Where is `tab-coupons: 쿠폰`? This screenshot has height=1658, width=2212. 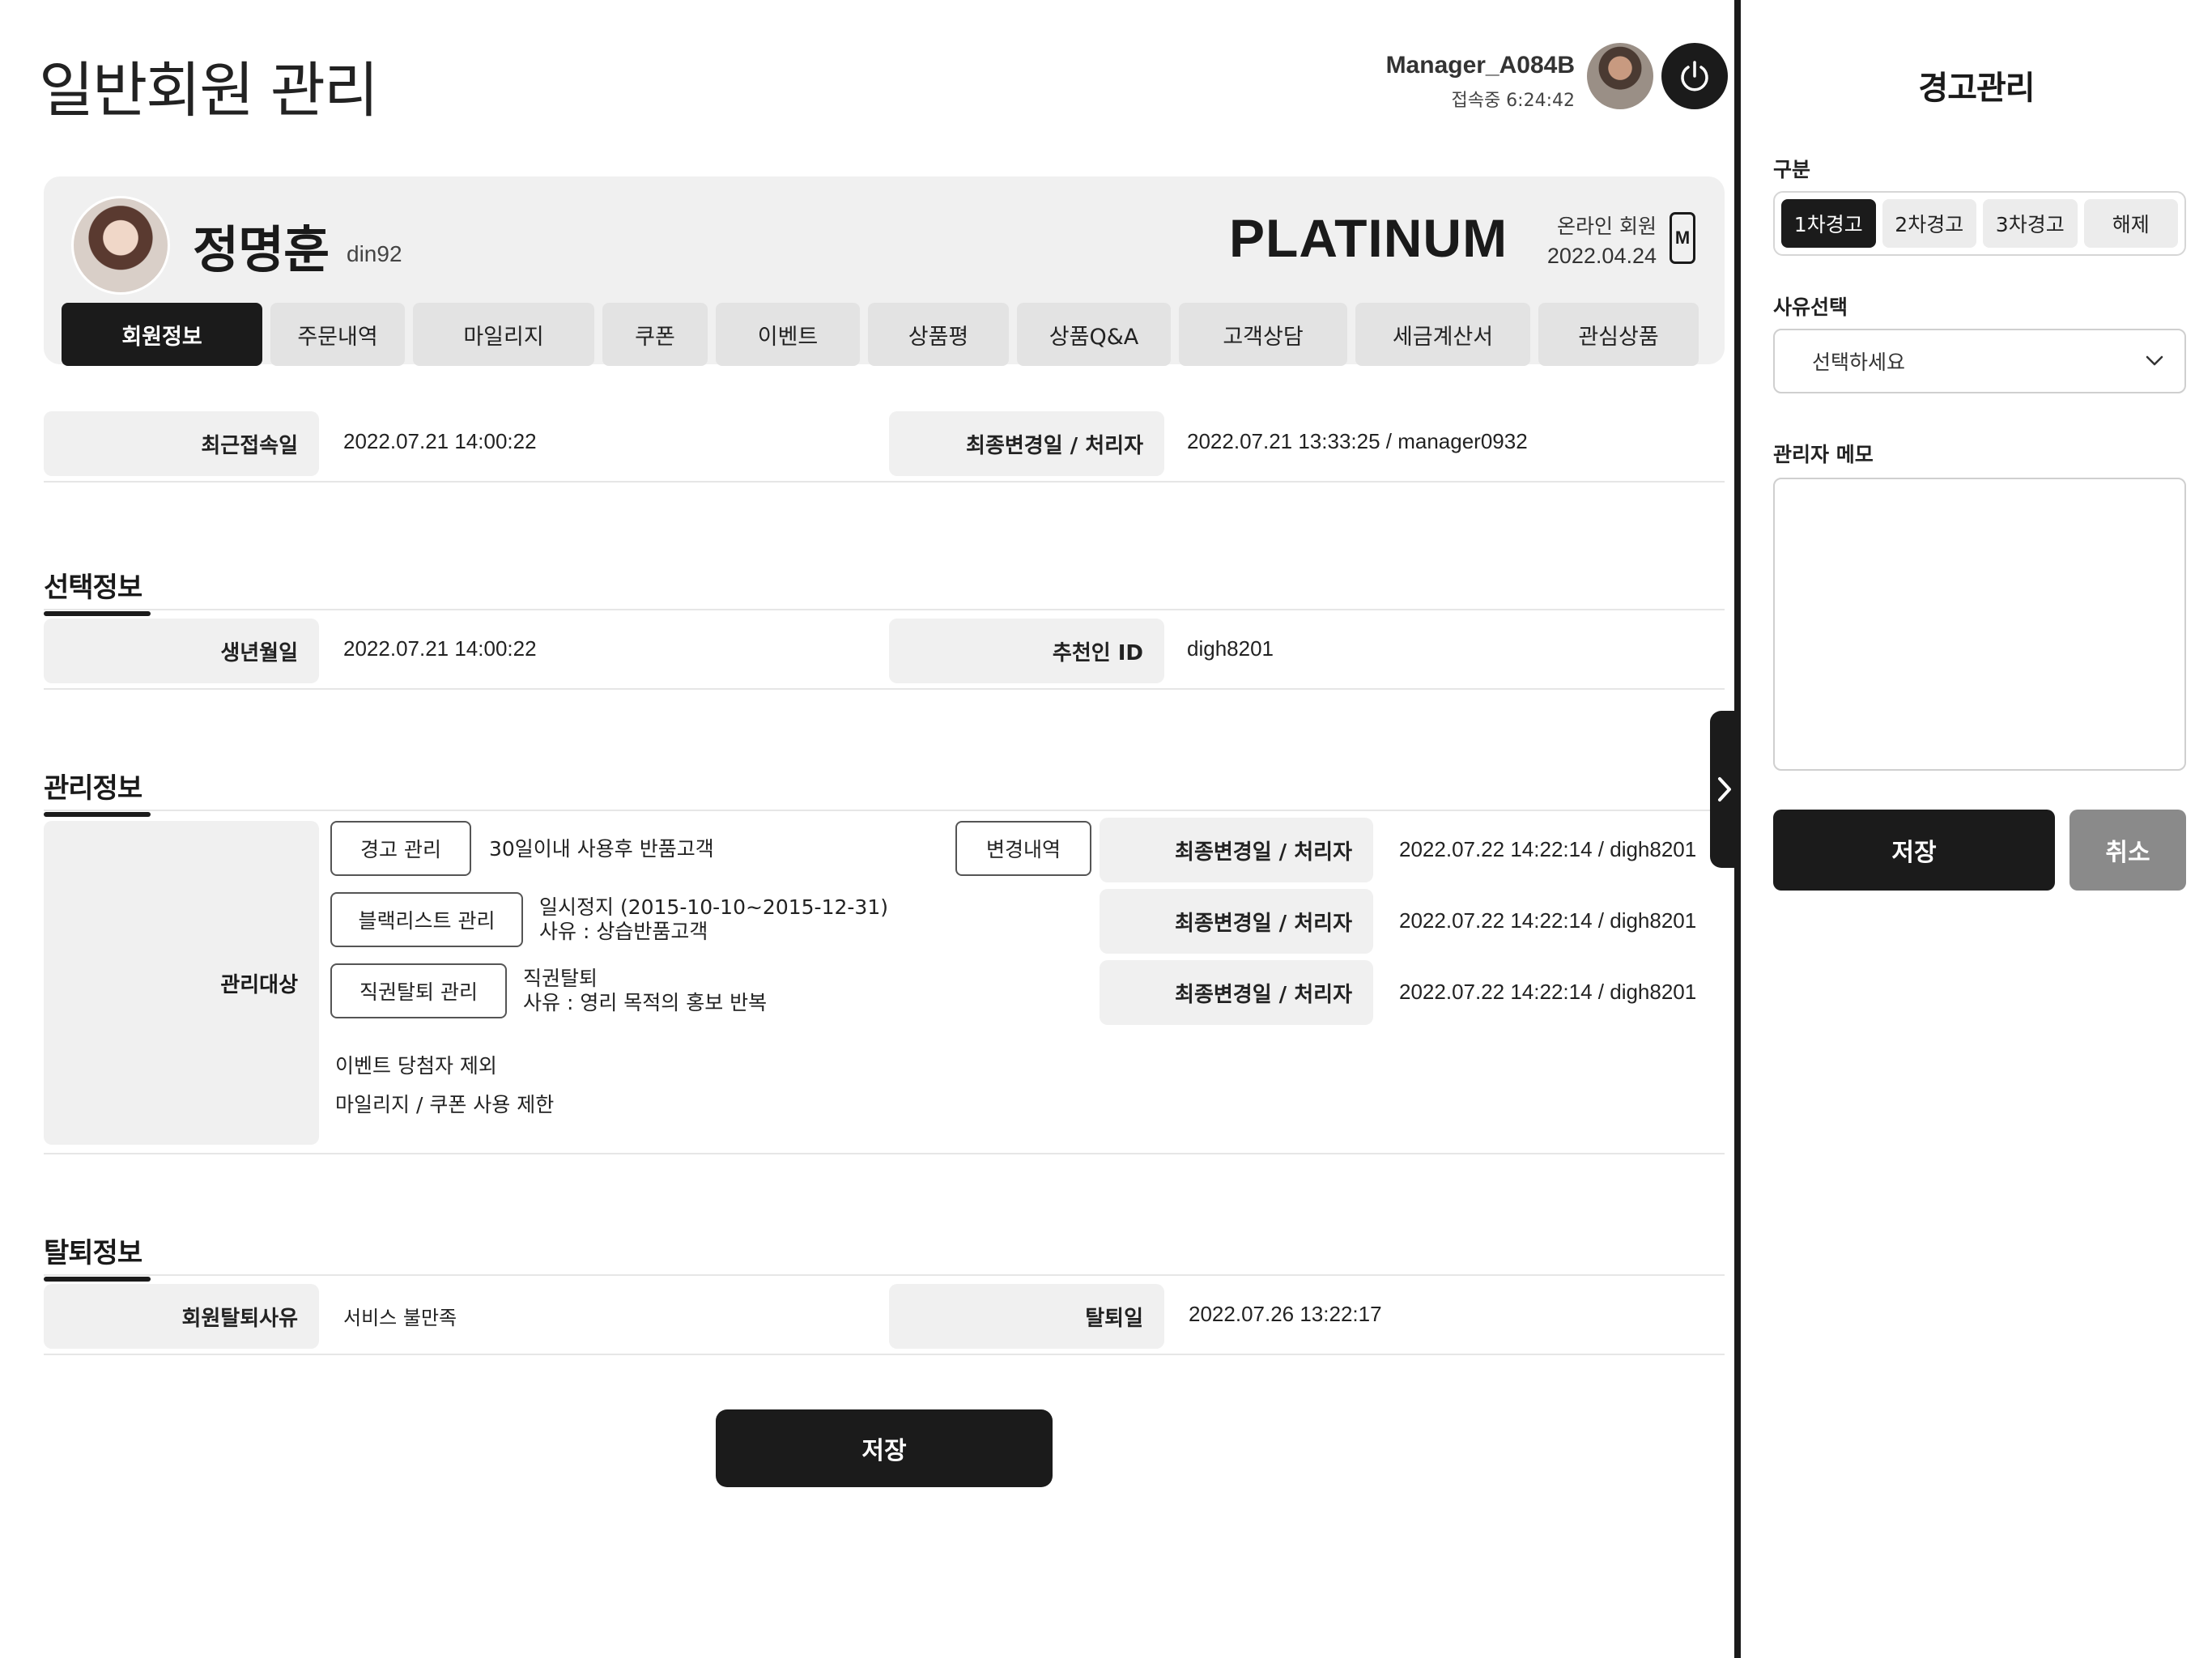 tab-coupons: 쿠폰 is located at coordinates (655, 334).